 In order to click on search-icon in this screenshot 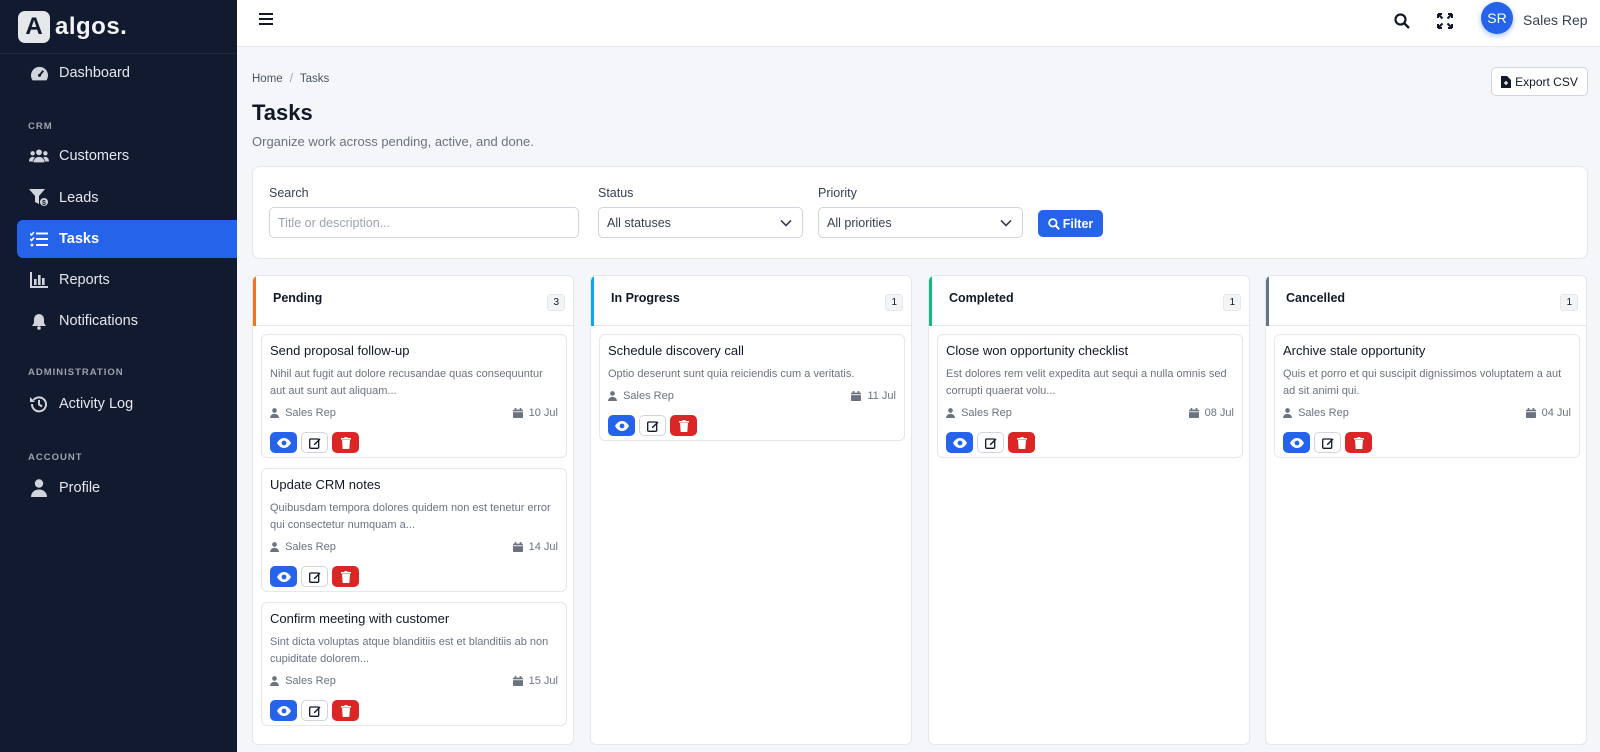, I will do `click(1402, 21)`.